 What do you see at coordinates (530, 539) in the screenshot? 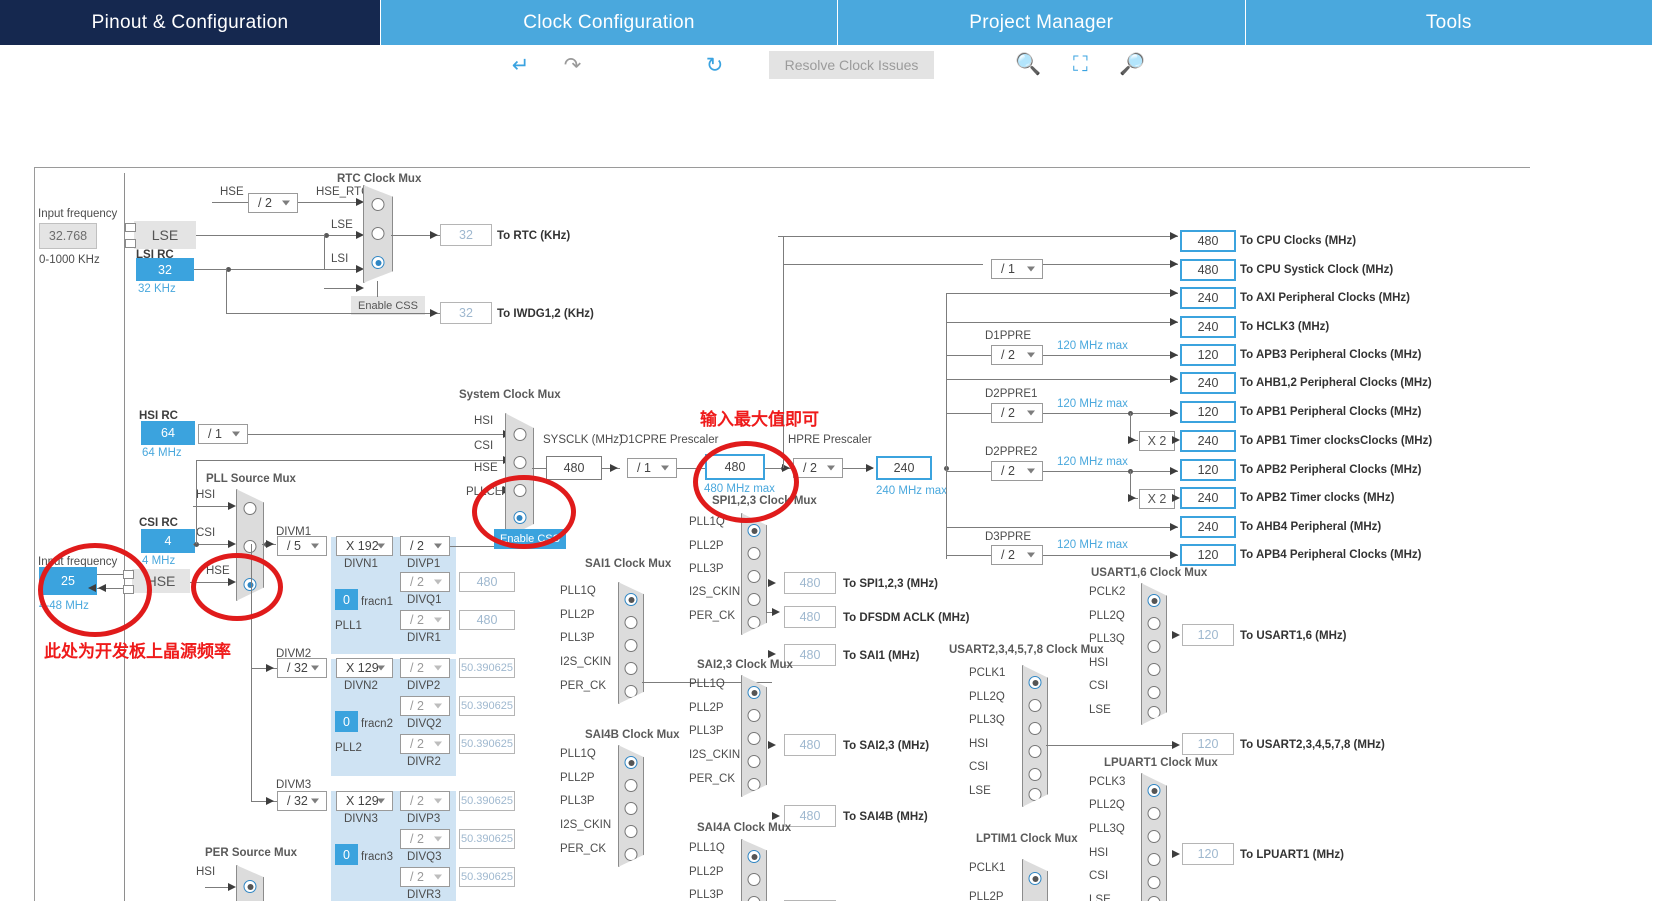
I see `system-enable-css-button: Enable CSS` at bounding box center [530, 539].